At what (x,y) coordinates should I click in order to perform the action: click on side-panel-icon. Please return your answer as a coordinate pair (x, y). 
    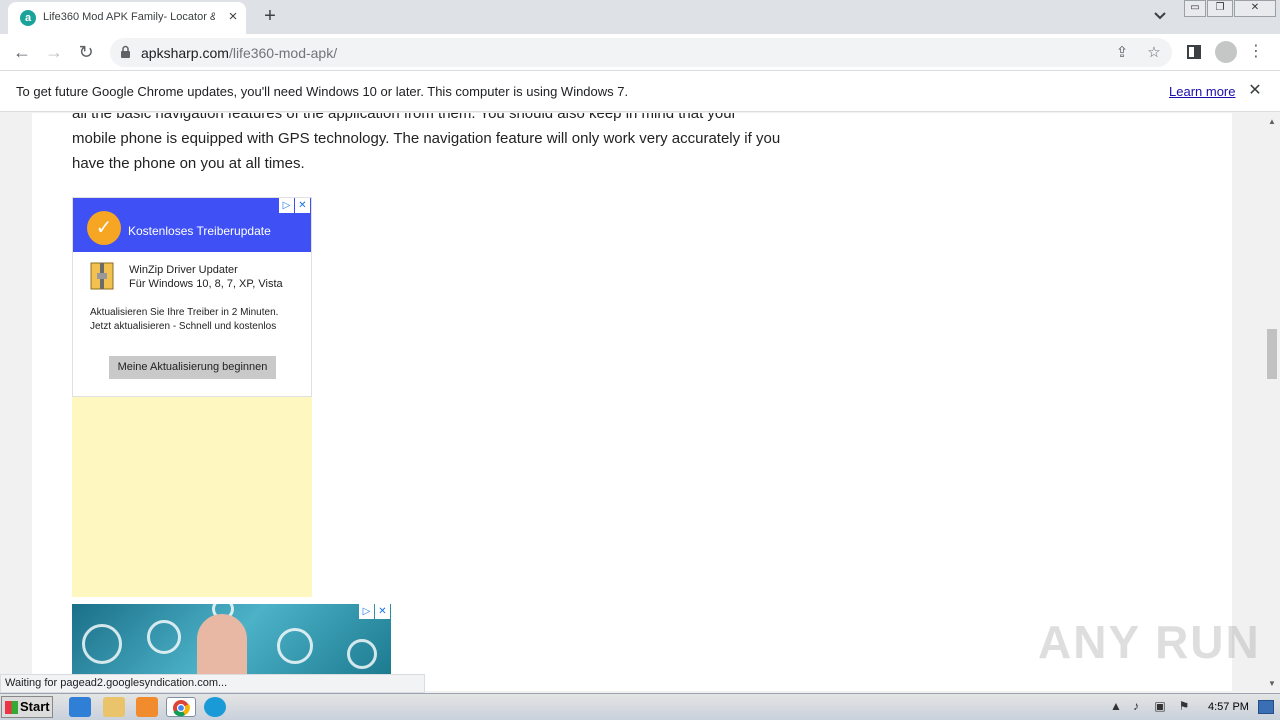
    Looking at the image, I should click on (1194, 52).